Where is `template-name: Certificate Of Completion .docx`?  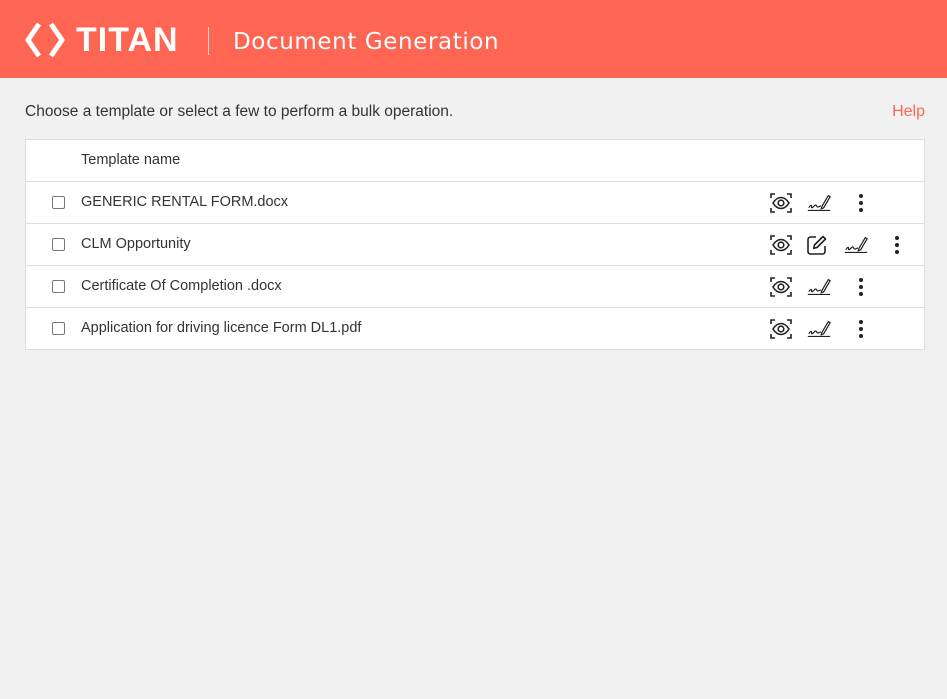 template-name: Certificate Of Completion .docx is located at coordinates (181, 286).